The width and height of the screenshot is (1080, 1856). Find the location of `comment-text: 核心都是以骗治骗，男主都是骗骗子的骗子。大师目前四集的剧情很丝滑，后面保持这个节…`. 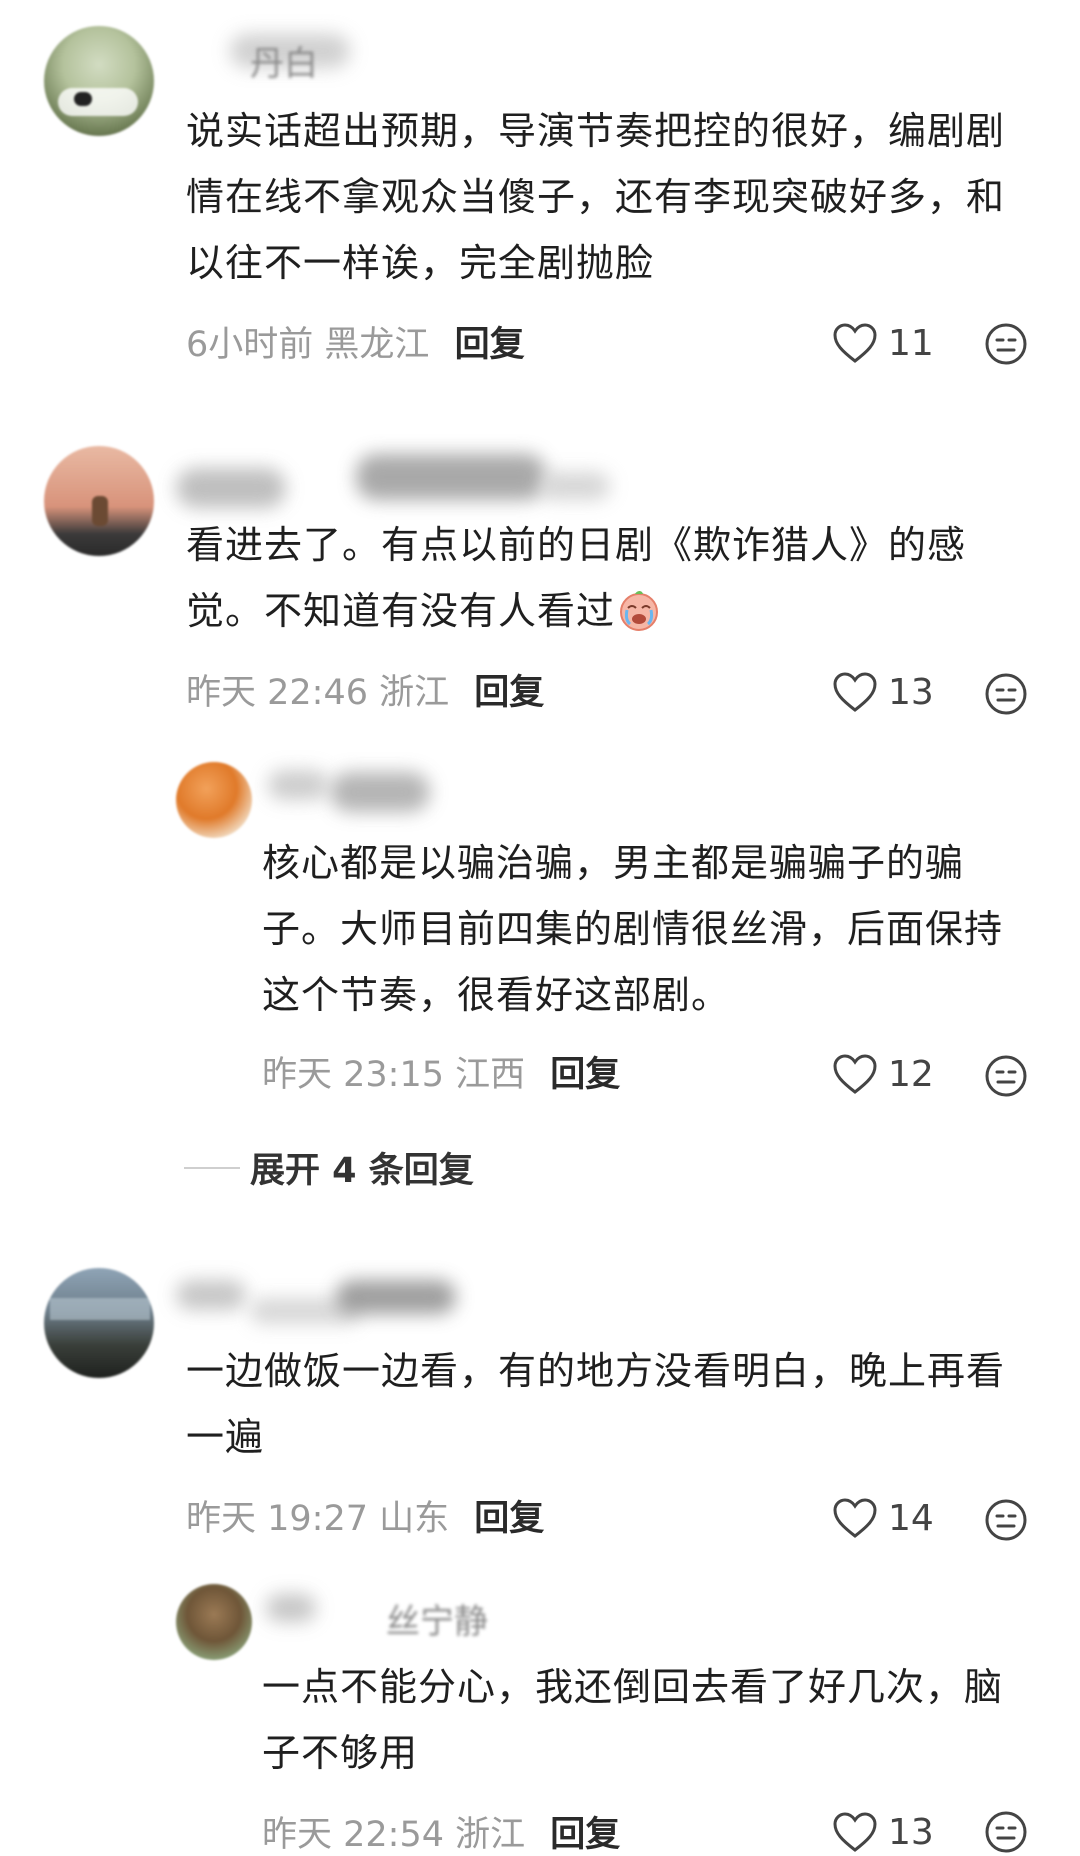

comment-text: 核心都是以骗治骗，男主都是骗骗子的骗子。大师目前四集的剧情很丝滑，后面保持这个节… is located at coordinates (633, 929).